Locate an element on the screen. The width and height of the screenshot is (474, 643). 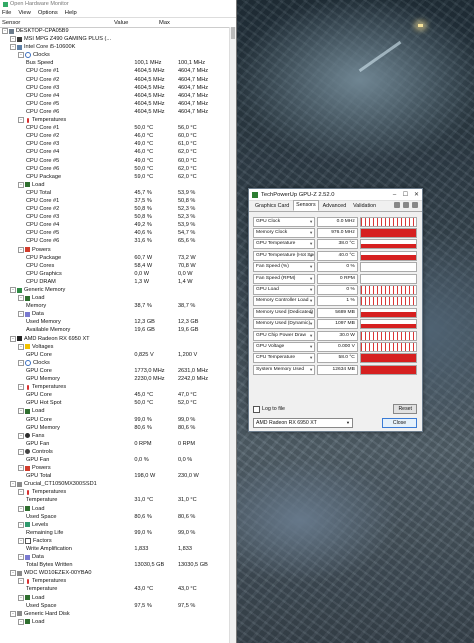
sensor-row: CPU Core #3 50,8 % 52,3 % is located at coordinates (118, 217).